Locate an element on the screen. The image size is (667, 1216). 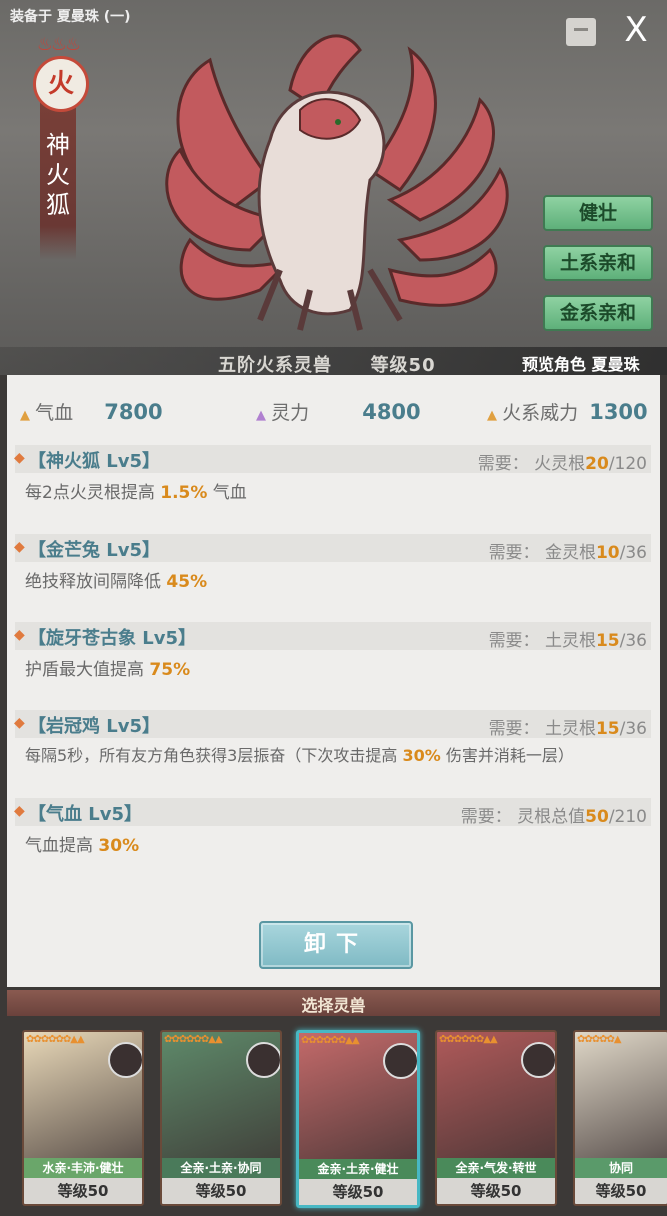
card-tags: 协同 is located at coordinates (621, 1168).